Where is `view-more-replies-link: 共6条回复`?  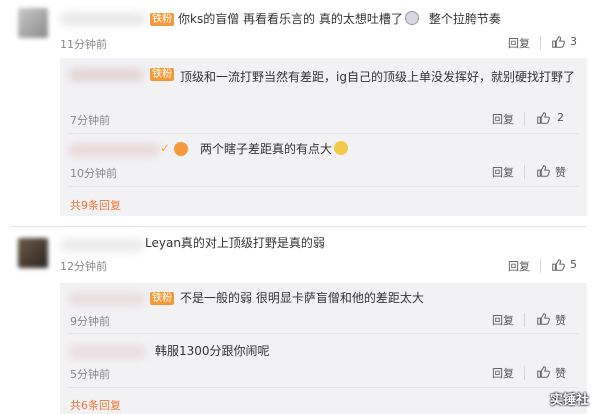 view-more-replies-link: 共6条回复 is located at coordinates (95, 405).